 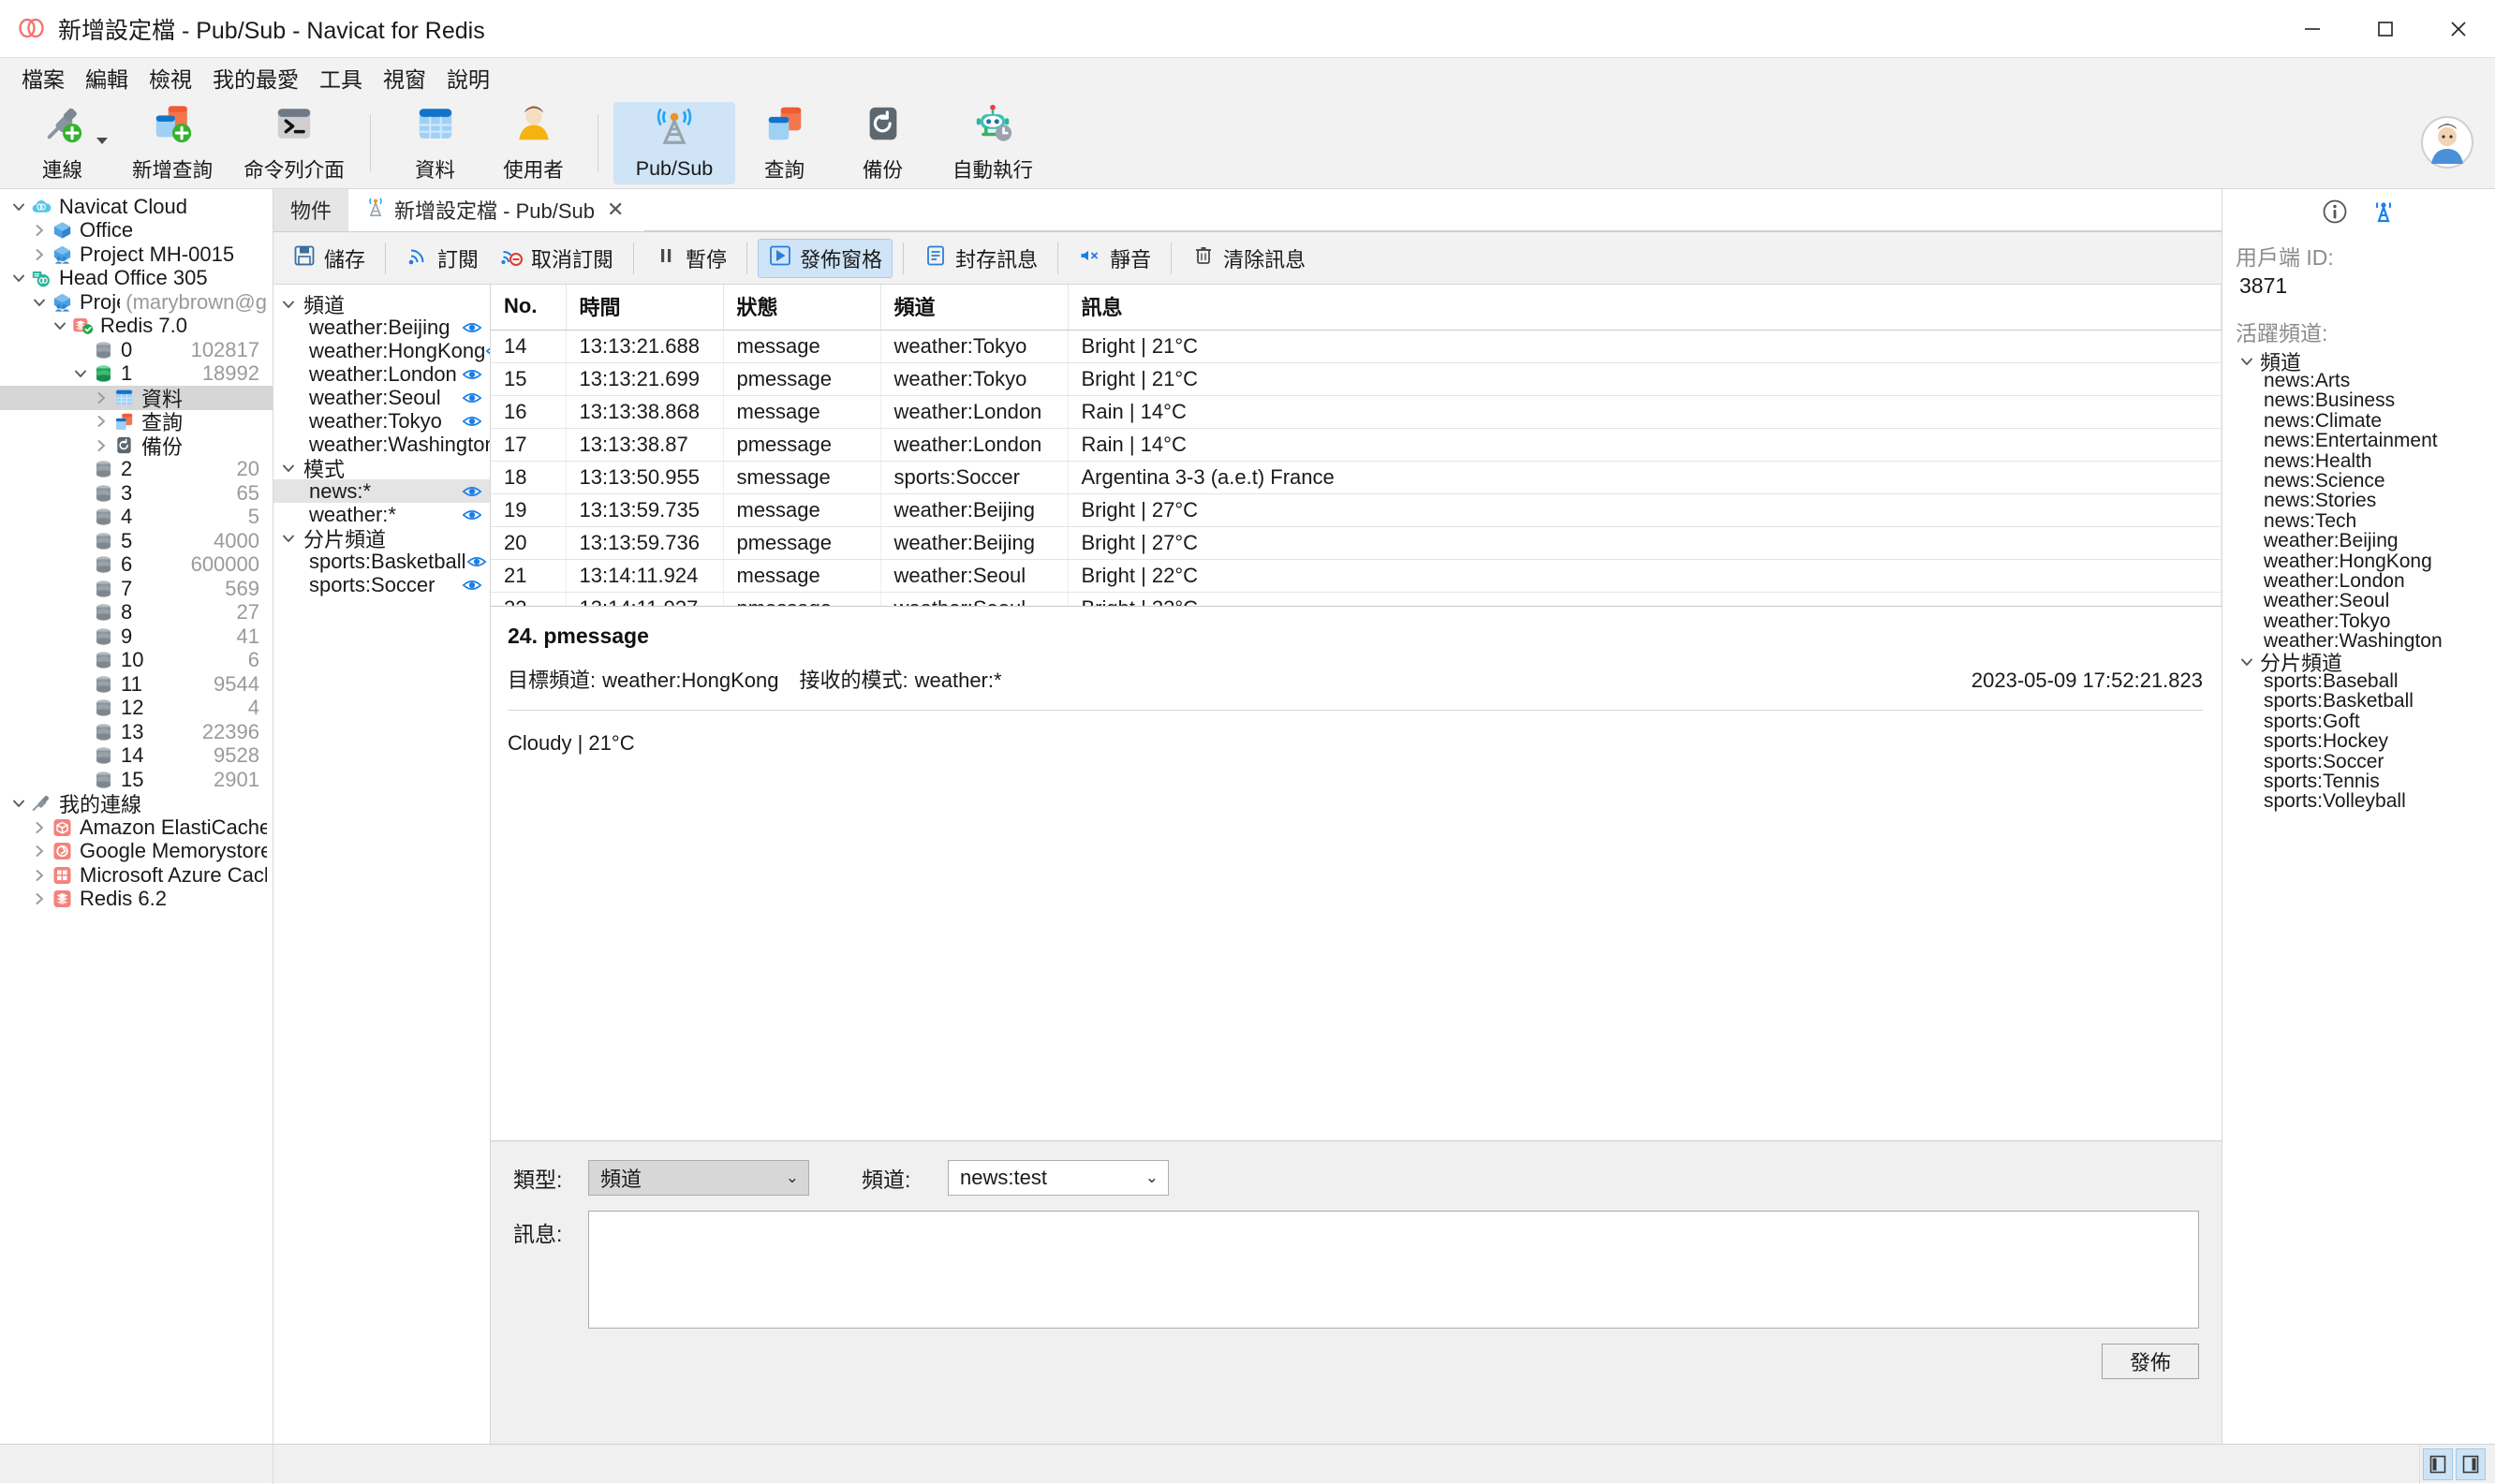 I want to click on active-channel-item: sports:Hockey, so click(x=2359, y=741).